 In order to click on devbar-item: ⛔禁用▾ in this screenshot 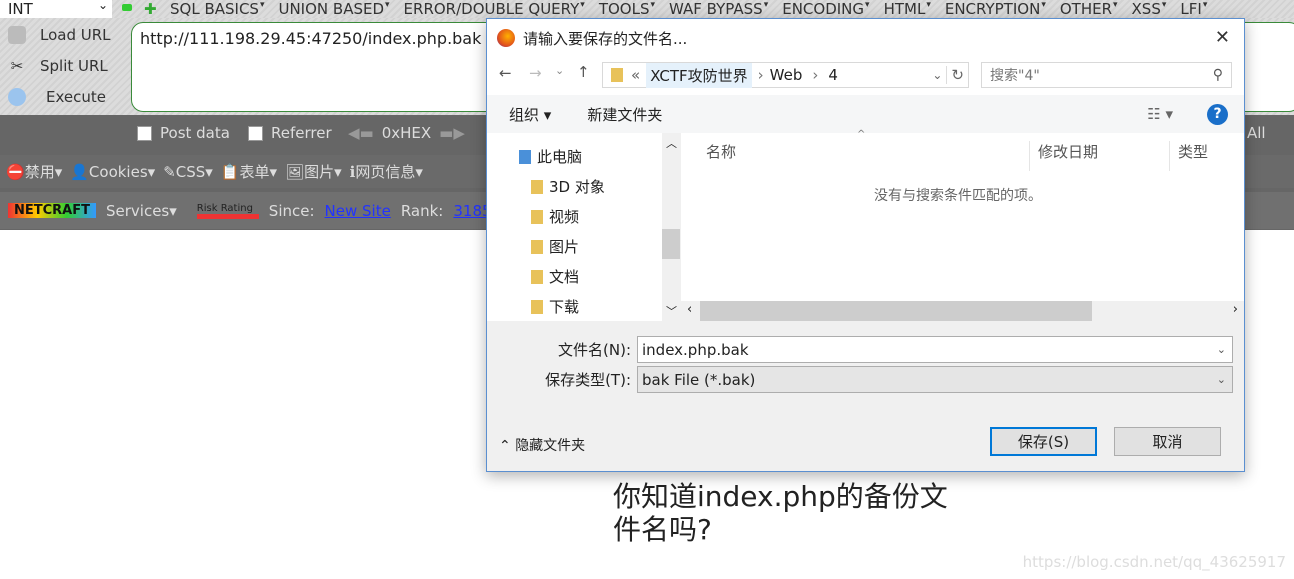, I will do `click(34, 171)`.